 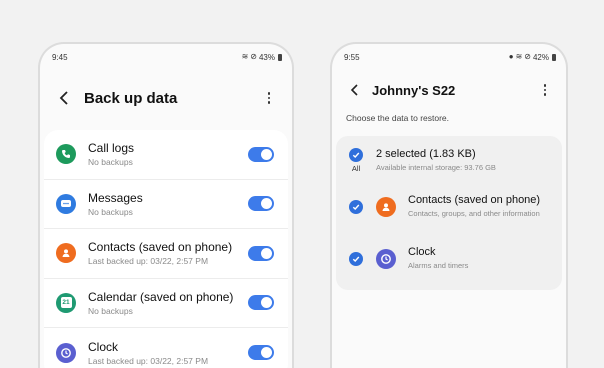 What do you see at coordinates (261, 303) in the screenshot?
I see `calendar-toggle` at bounding box center [261, 303].